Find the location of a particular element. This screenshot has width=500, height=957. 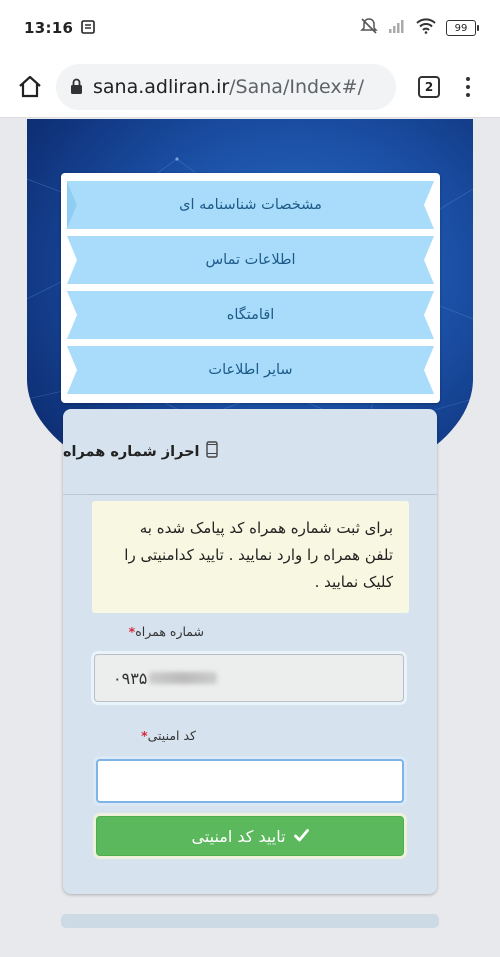

accordion-item-birth-certificate: مشخصات شناسنامه ای is located at coordinates (250, 205).